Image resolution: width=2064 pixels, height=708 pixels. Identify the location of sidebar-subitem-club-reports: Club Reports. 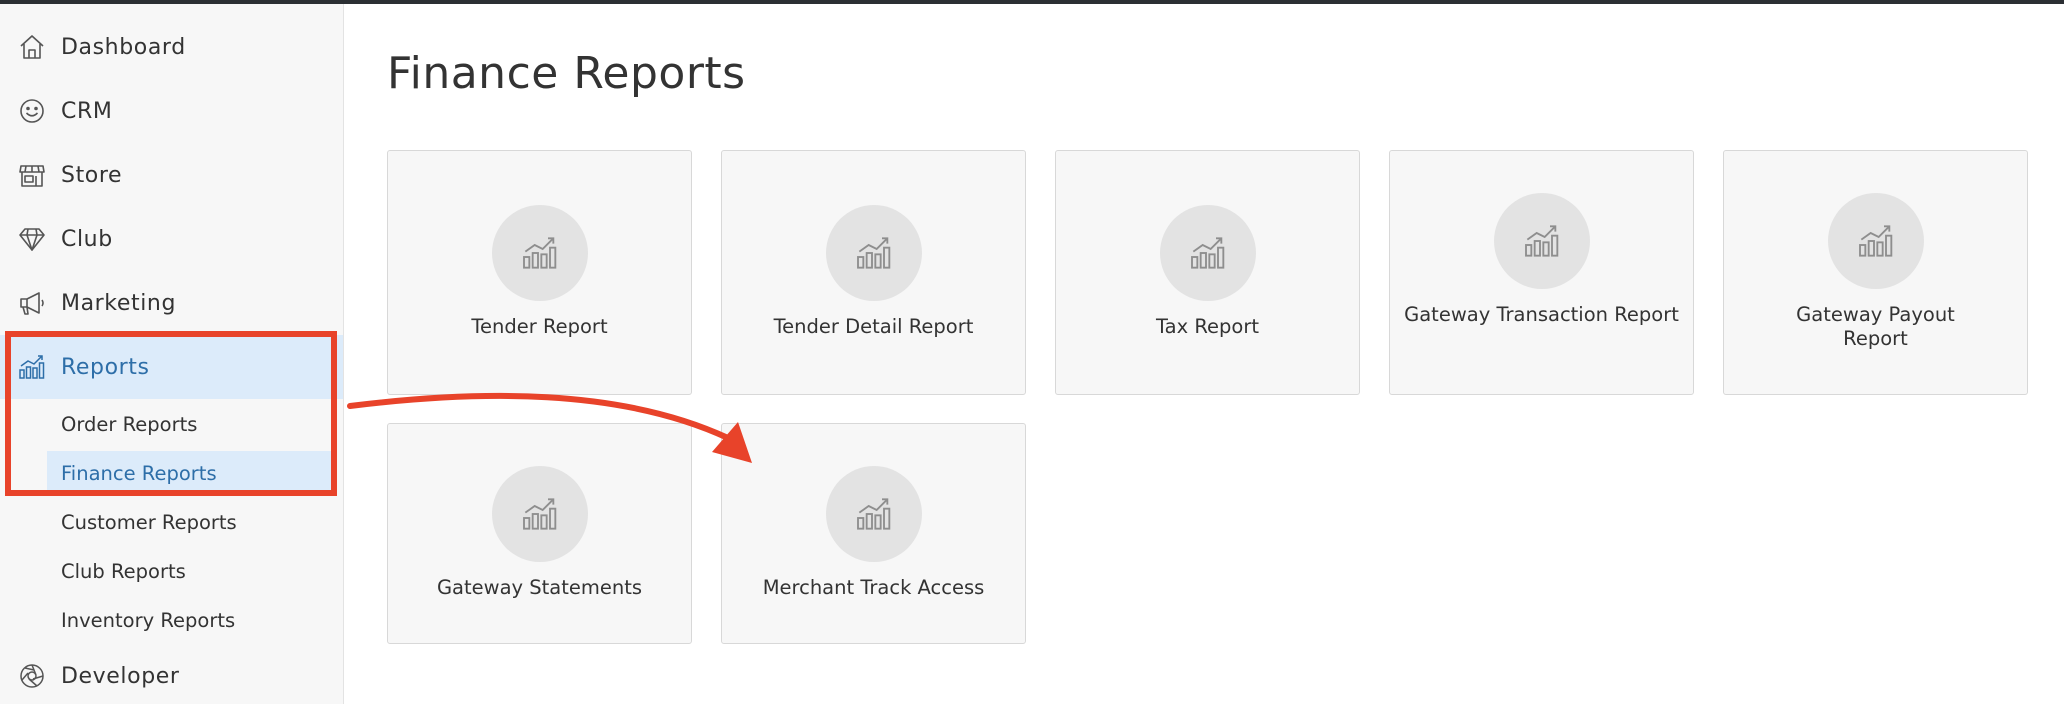
(171, 571).